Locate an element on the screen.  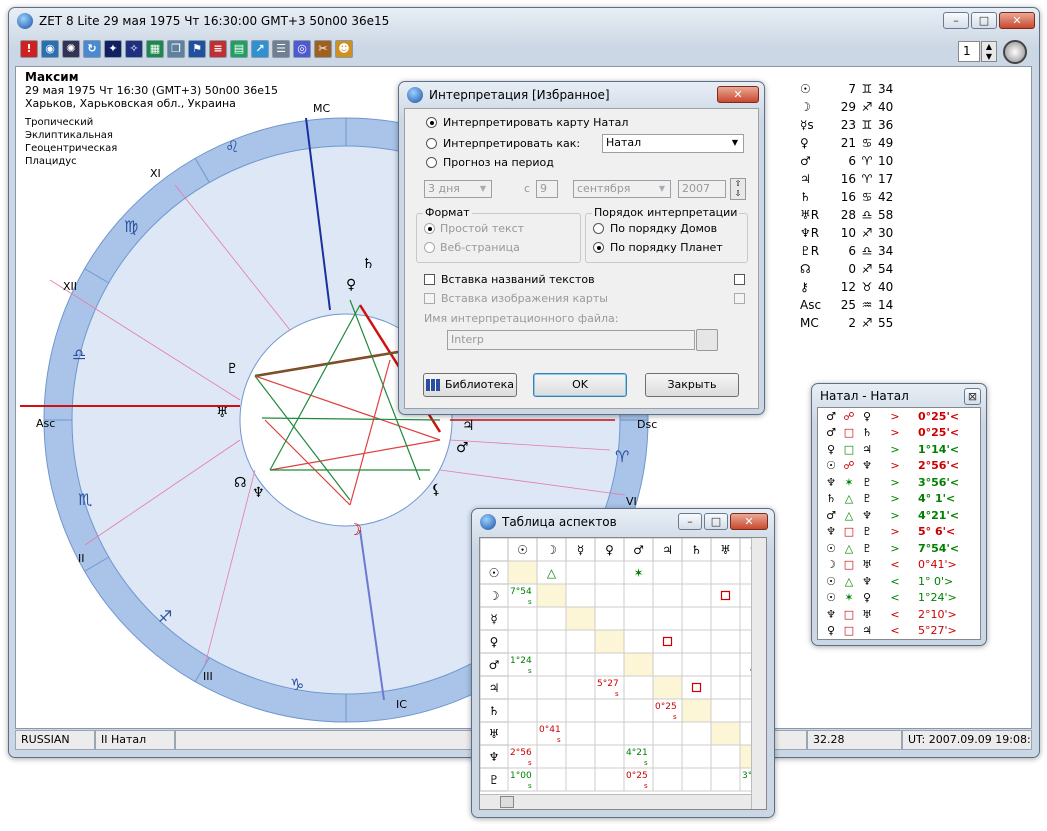
bookmark-icon: ⚑ is located at coordinates (197, 49).